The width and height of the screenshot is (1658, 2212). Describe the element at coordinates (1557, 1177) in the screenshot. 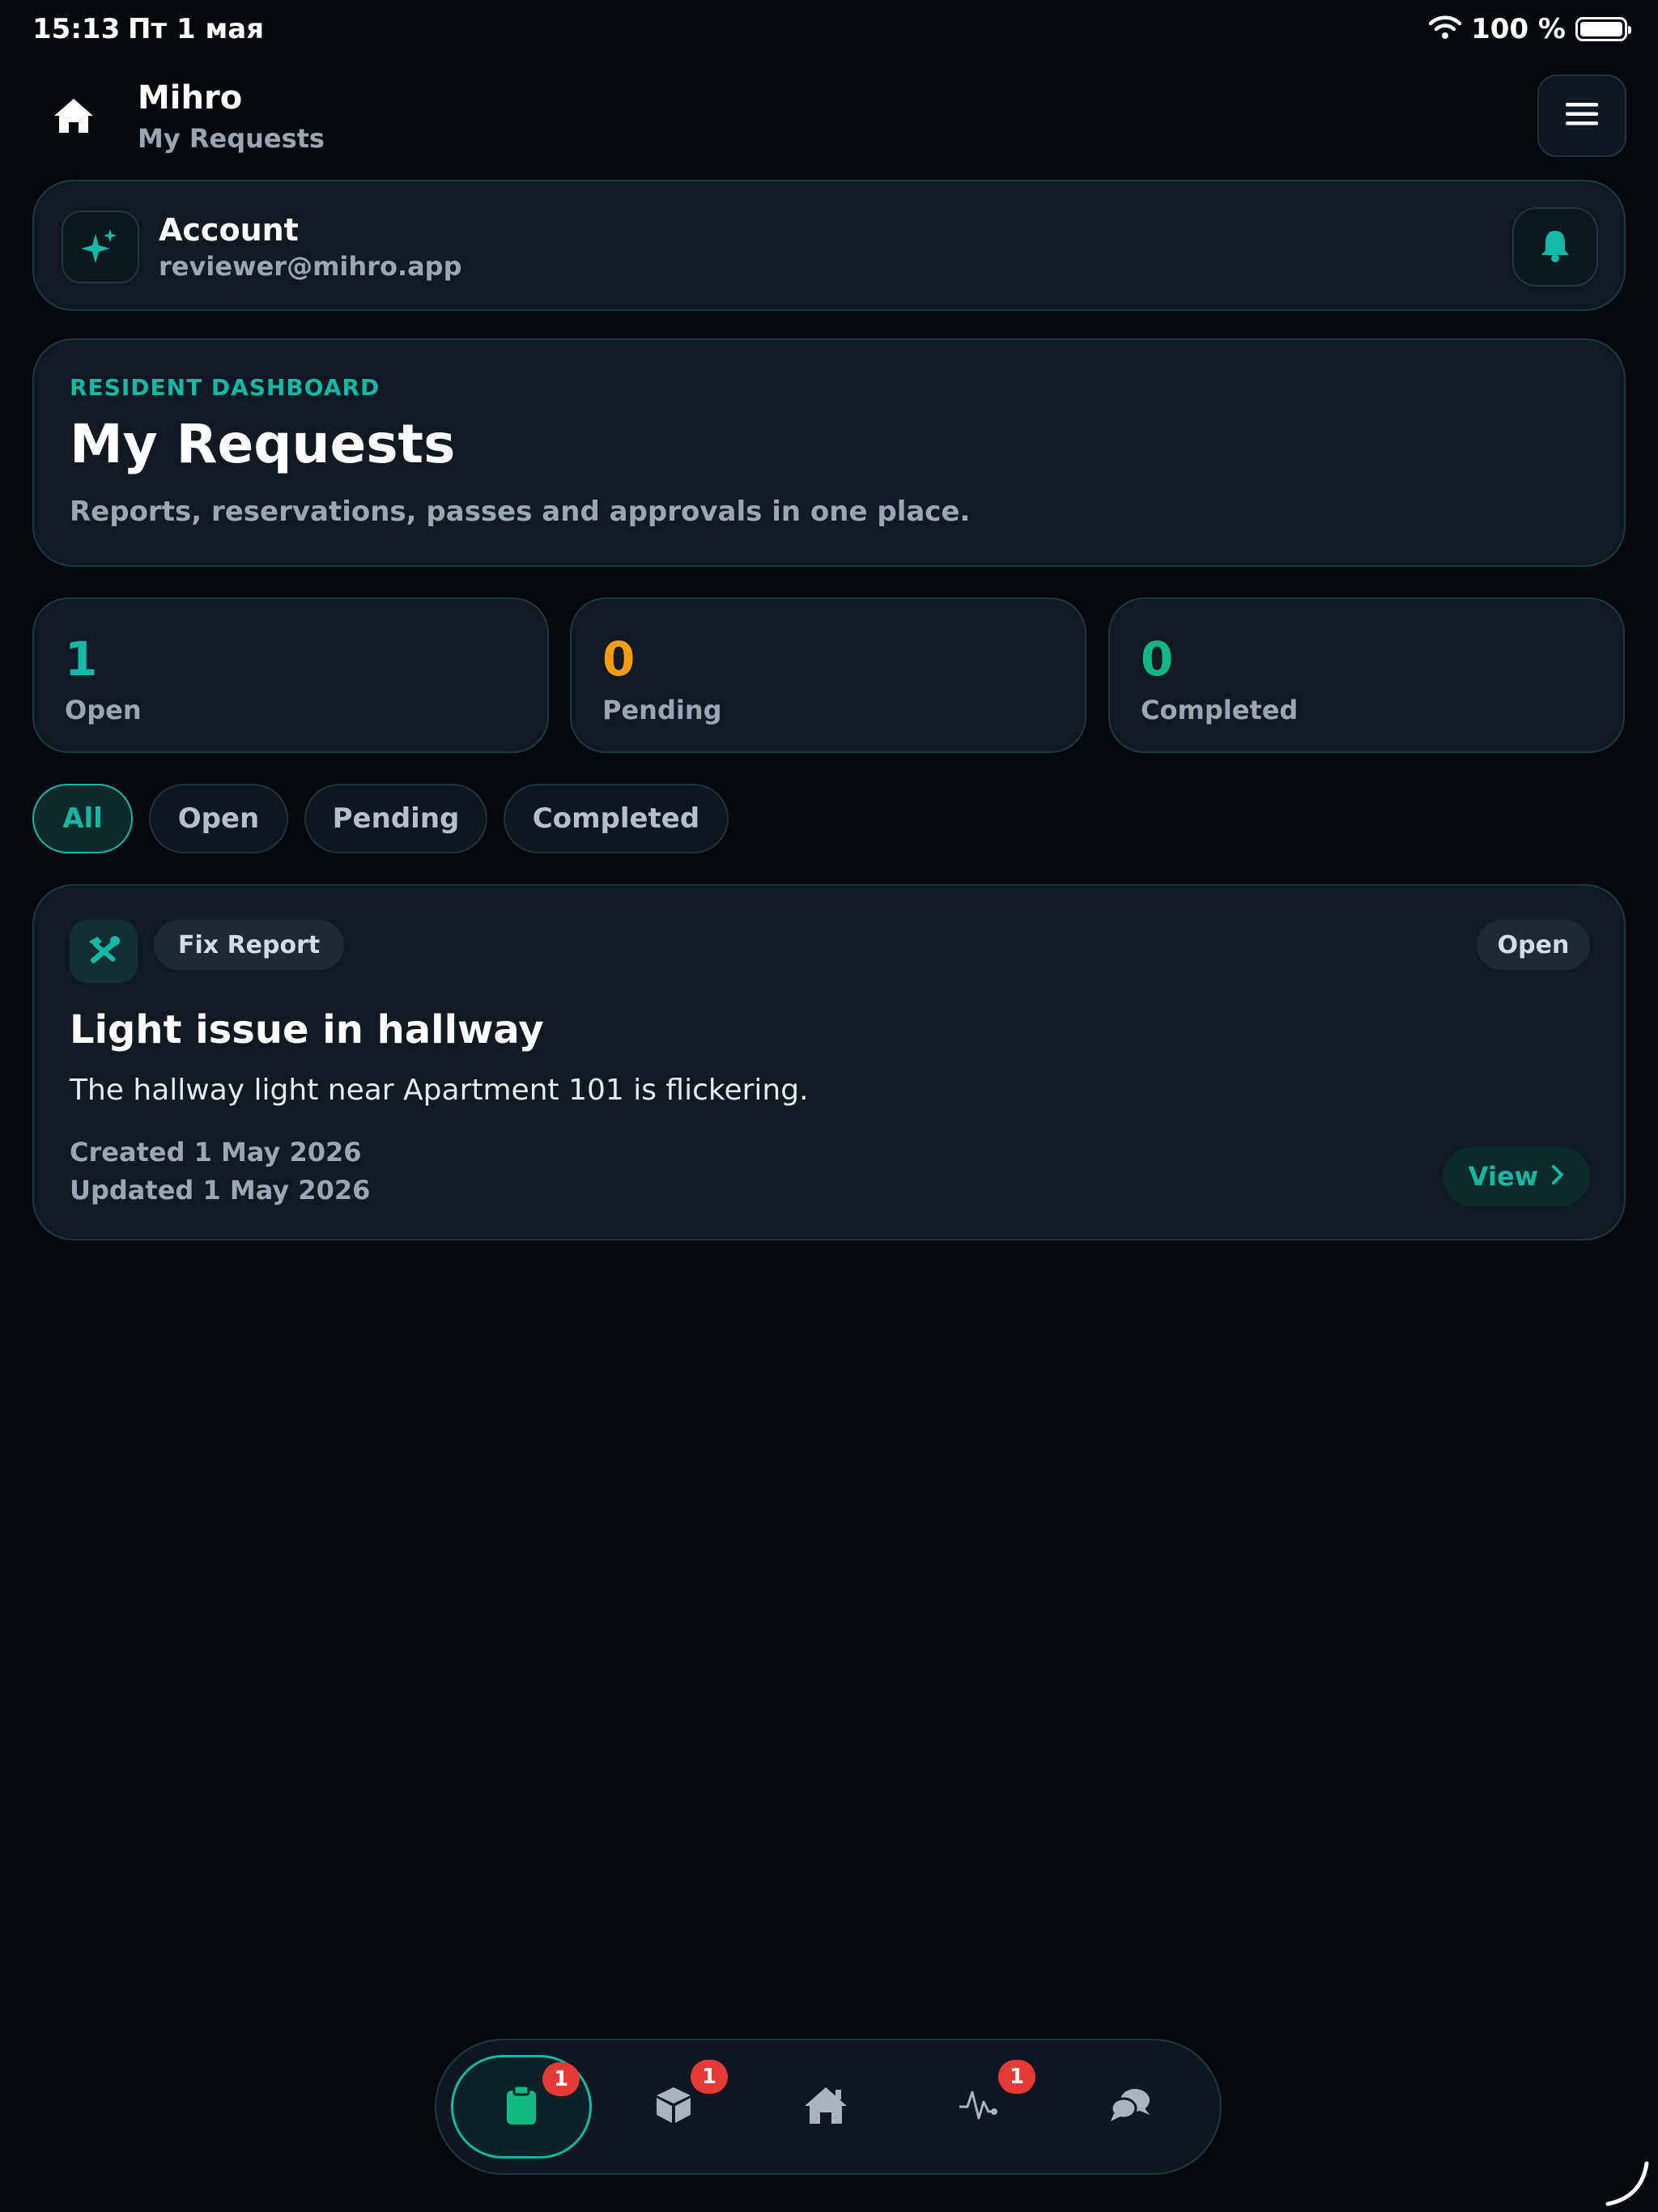

I see `chevron-right-icon` at that location.